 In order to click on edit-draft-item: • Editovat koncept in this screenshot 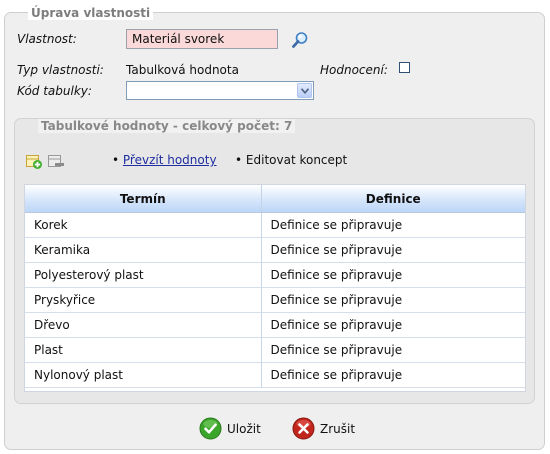, I will do `click(291, 160)`.